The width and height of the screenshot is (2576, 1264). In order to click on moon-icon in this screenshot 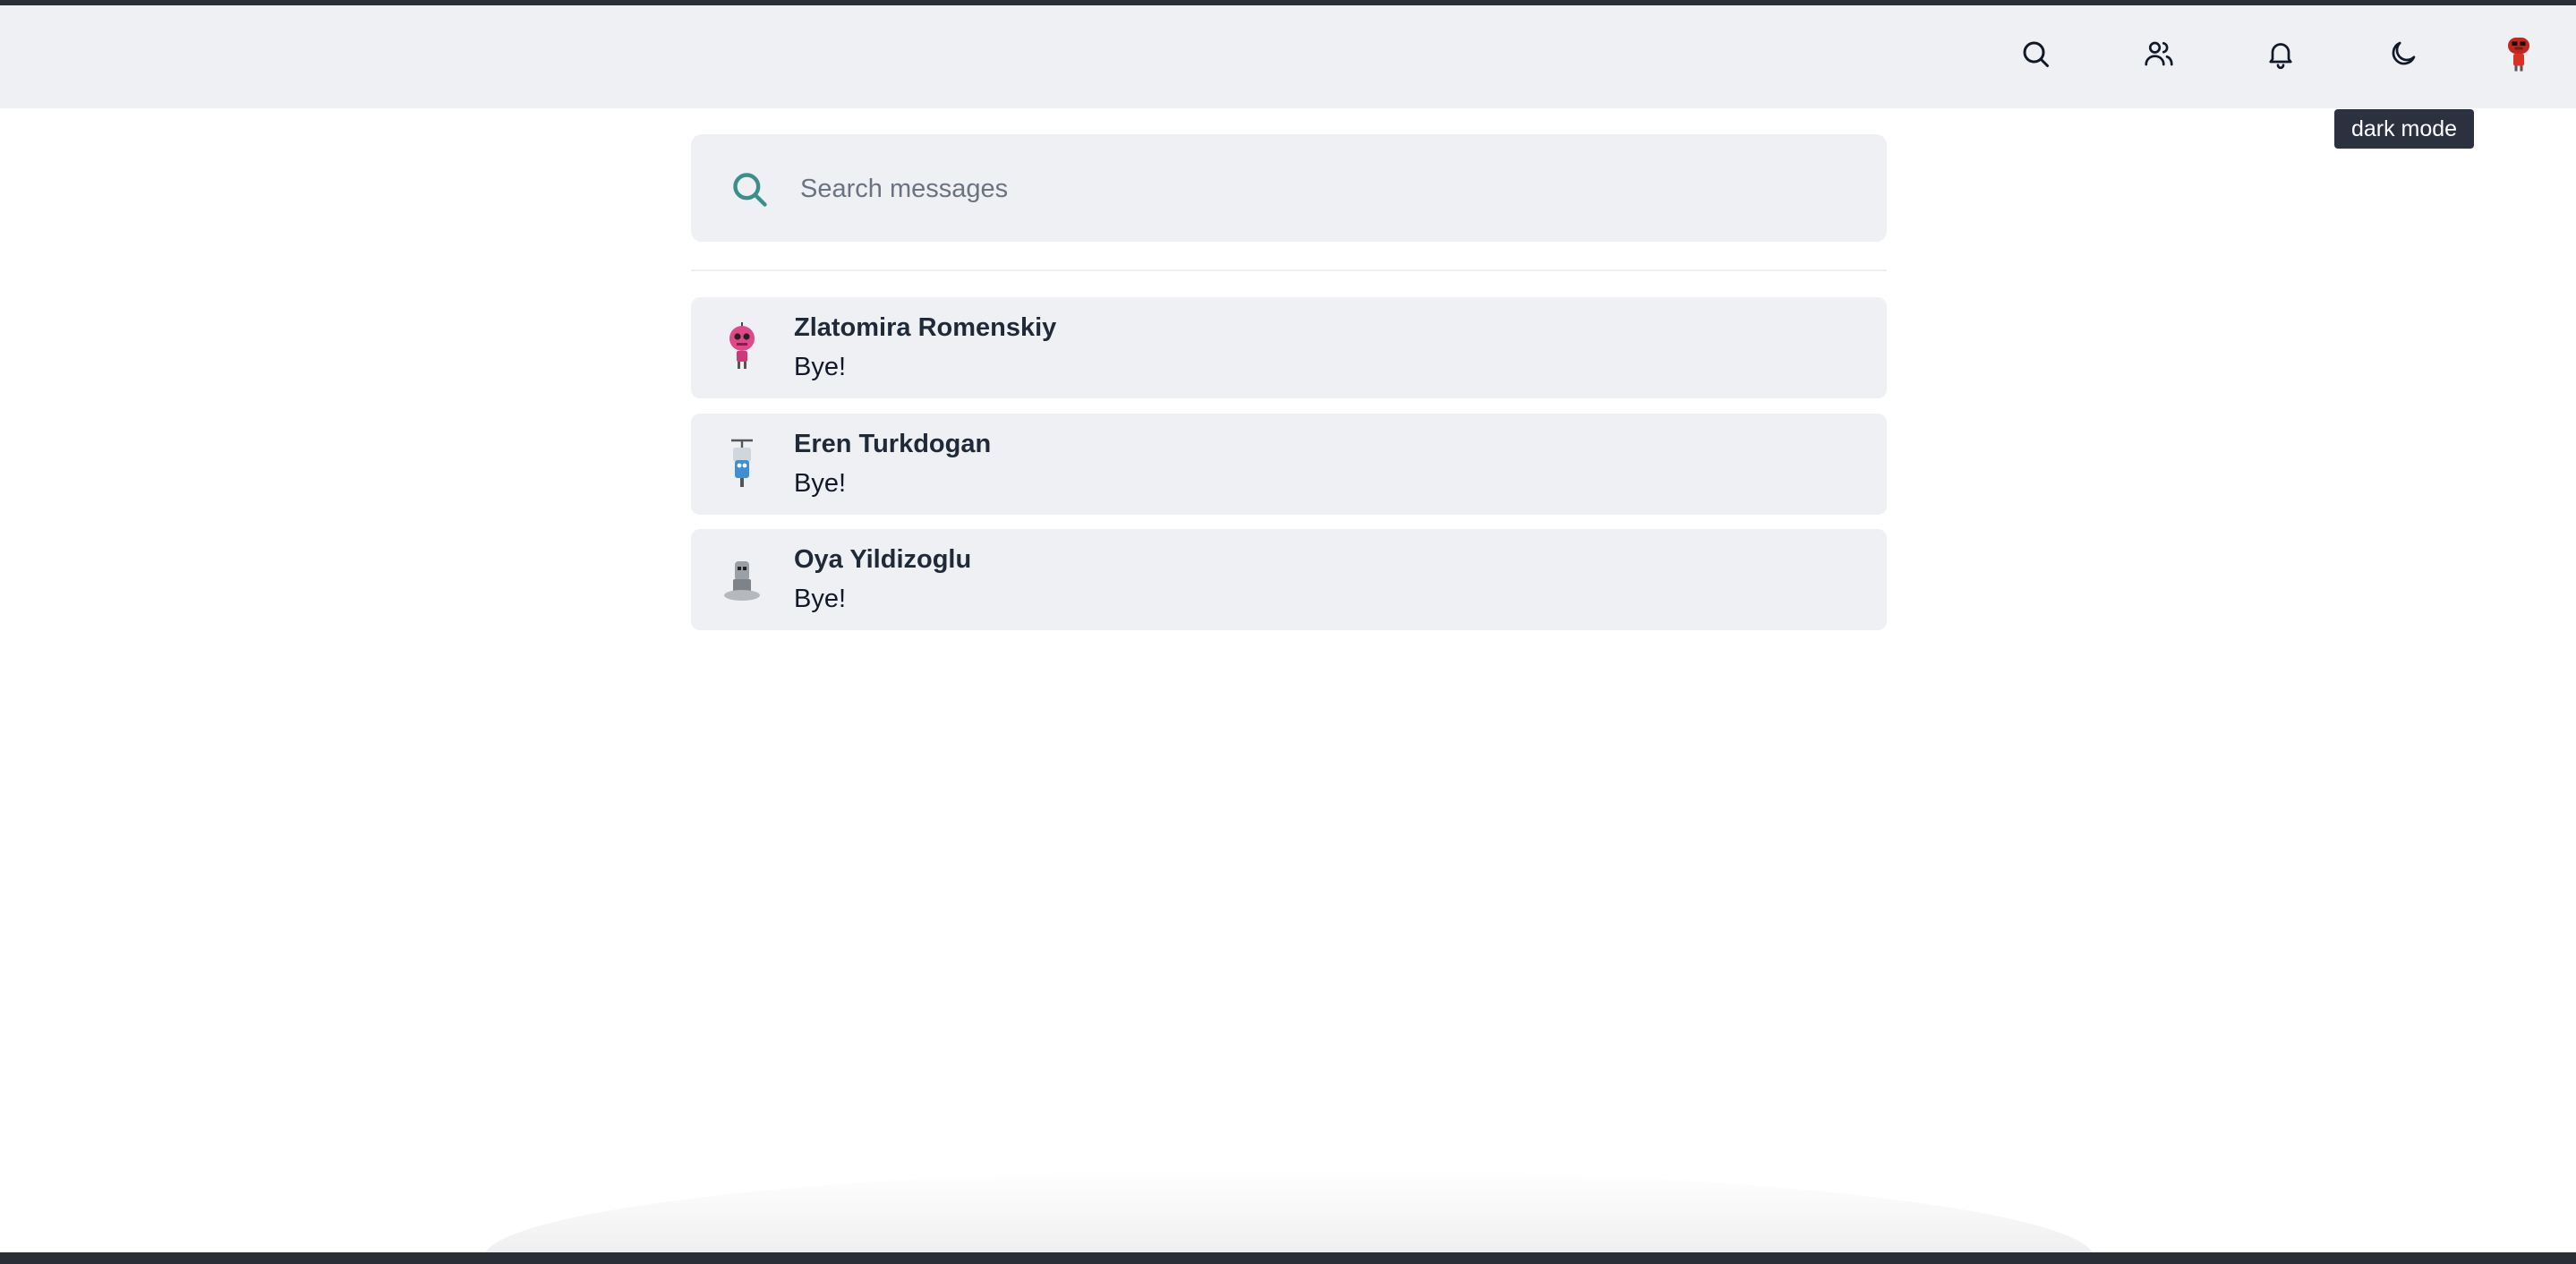, I will do `click(2404, 53)`.